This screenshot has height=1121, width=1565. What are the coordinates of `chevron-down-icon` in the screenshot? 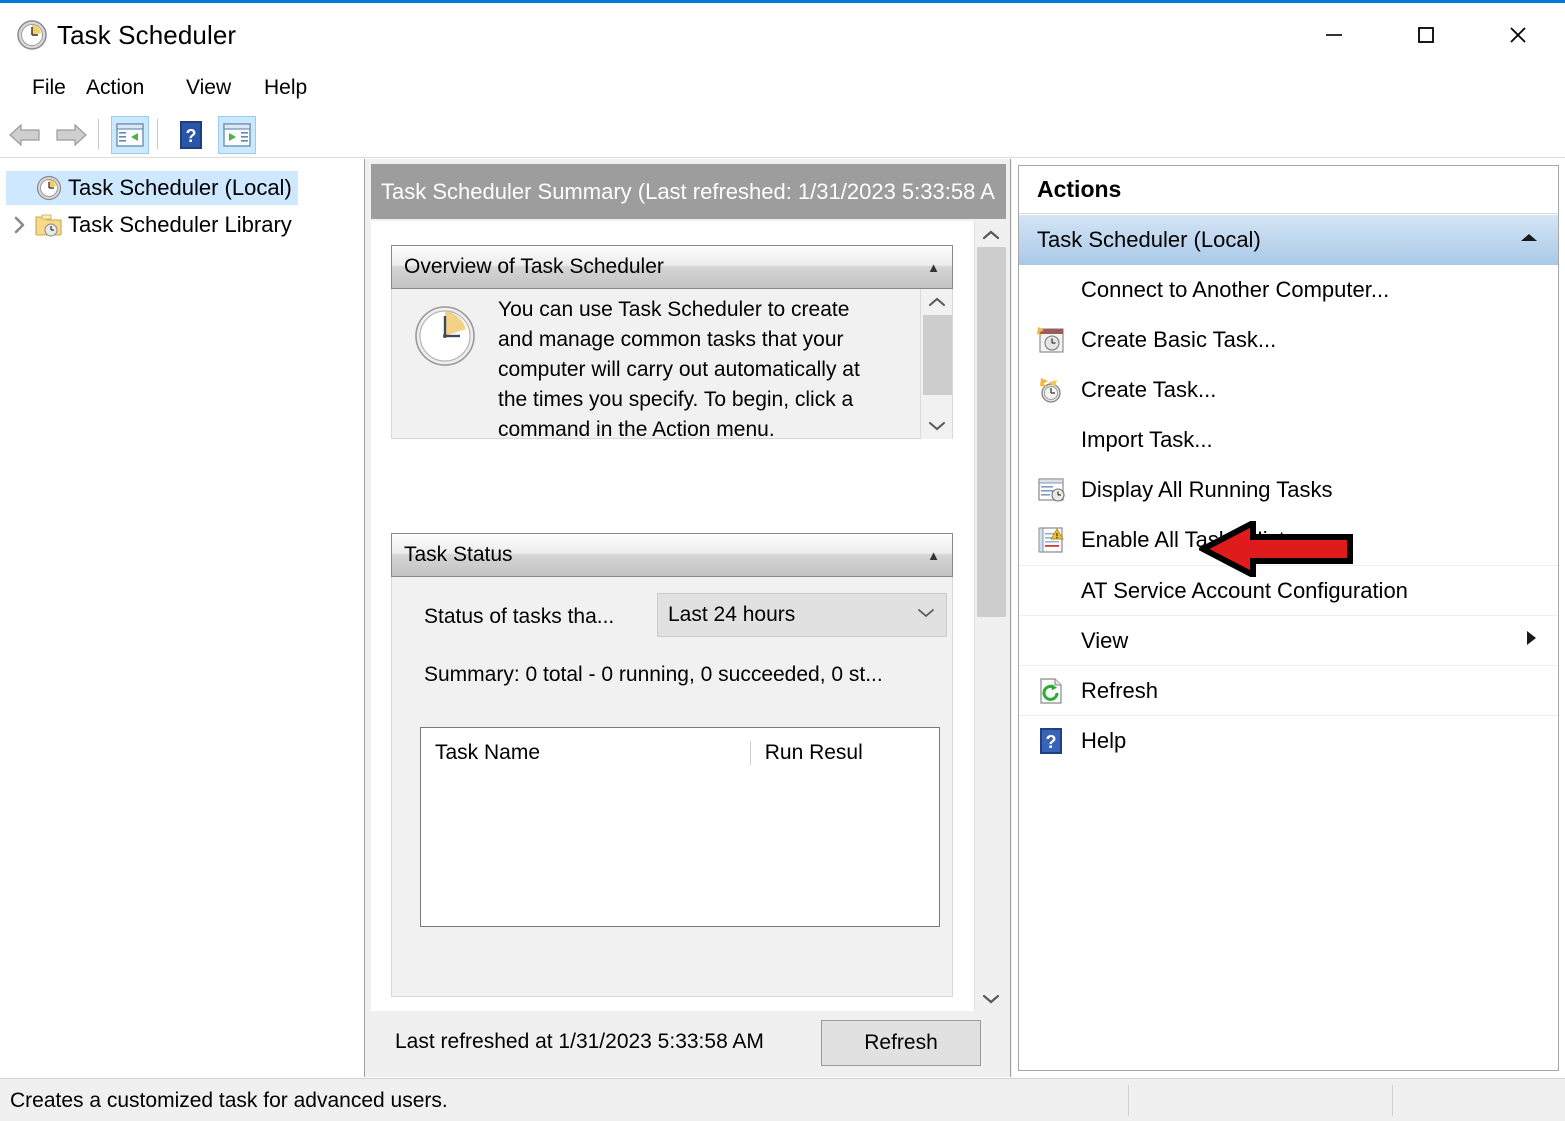 It's located at (926, 615).